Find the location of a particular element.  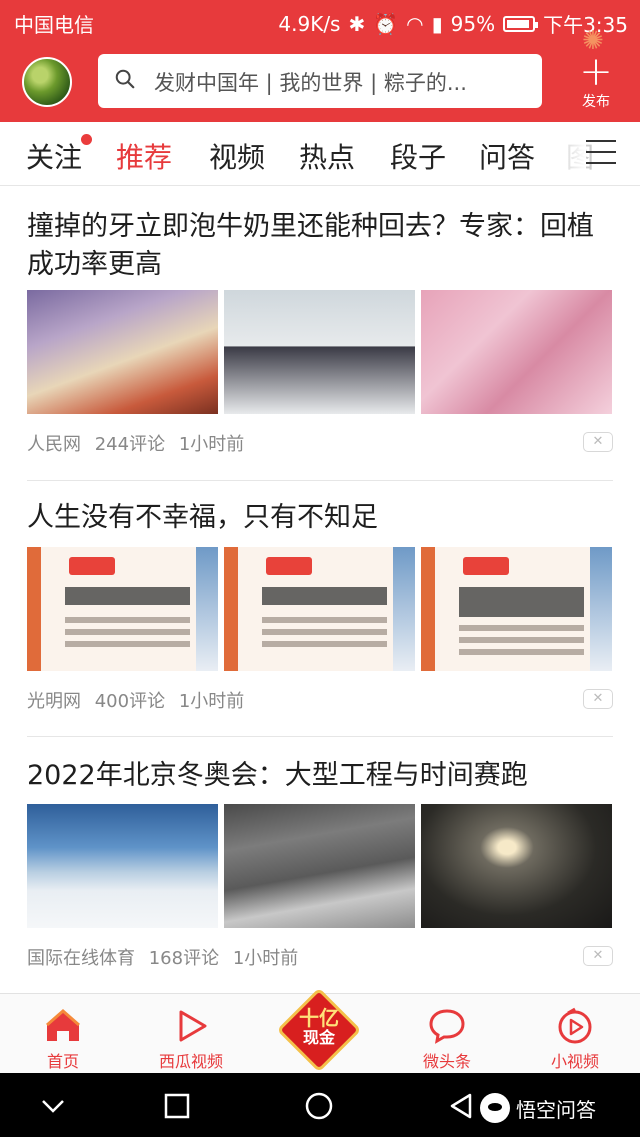

bluetooth-icon: ✱ is located at coordinates (357, 23).